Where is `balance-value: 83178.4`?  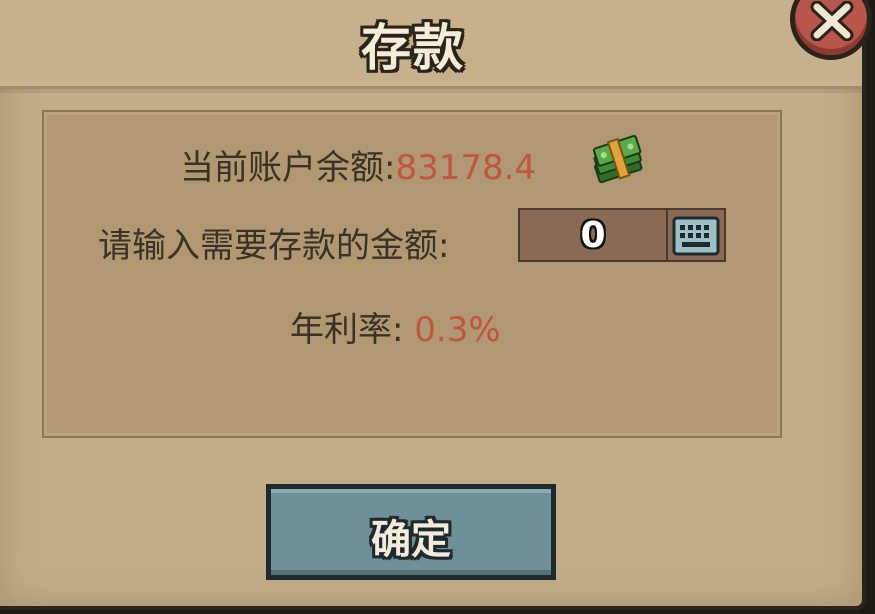 balance-value: 83178.4 is located at coordinates (466, 168).